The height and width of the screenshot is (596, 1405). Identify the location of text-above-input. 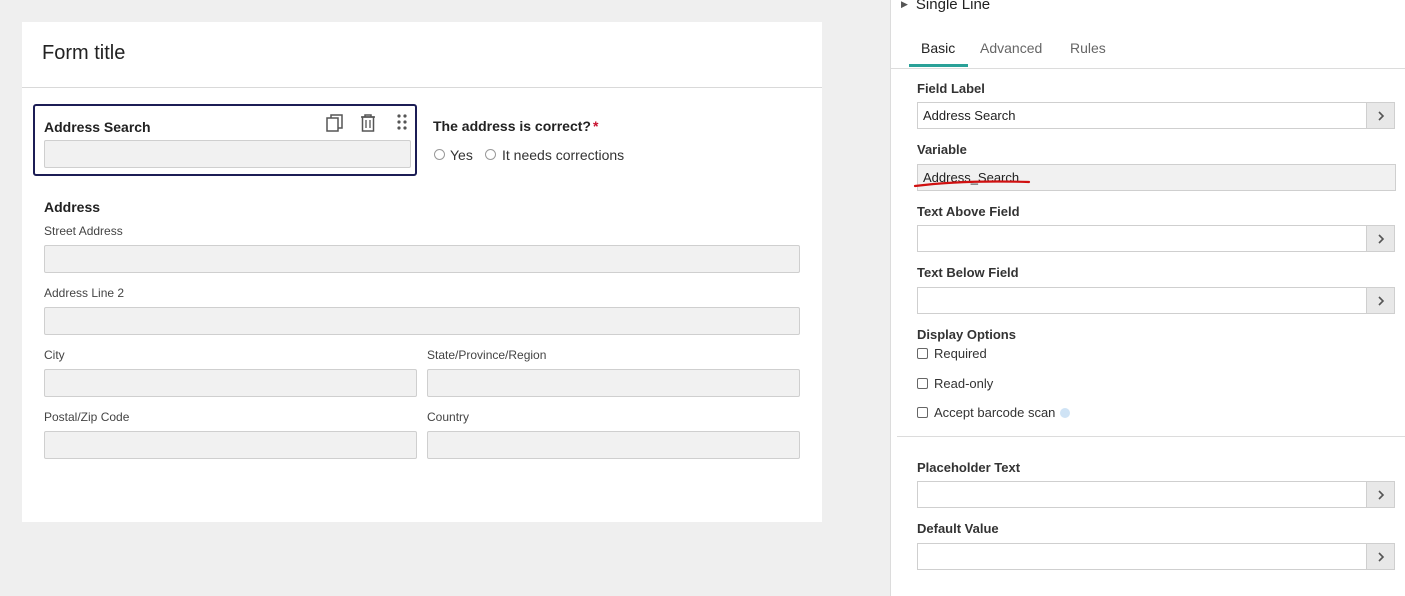
(1156, 238).